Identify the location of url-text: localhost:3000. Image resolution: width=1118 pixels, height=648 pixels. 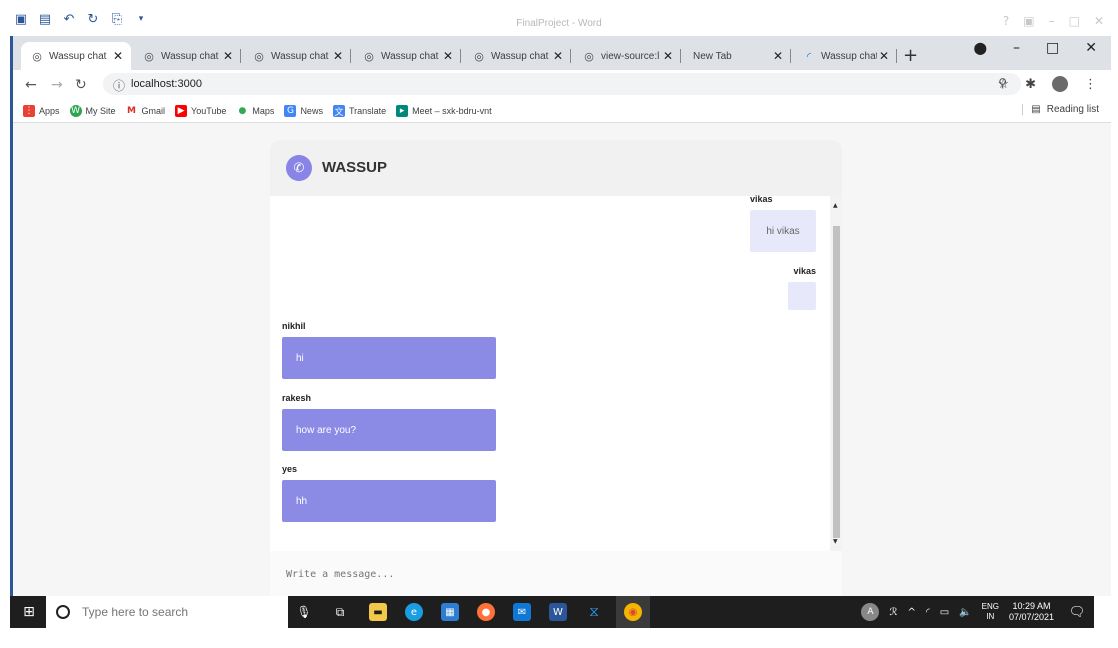
(166, 84).